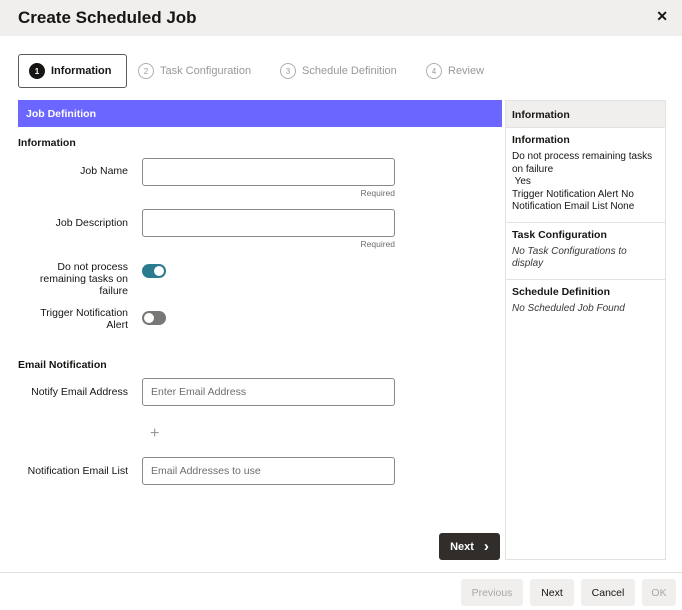  Describe the element at coordinates (378, 244) in the screenshot. I see `job-description-required: Required` at that location.